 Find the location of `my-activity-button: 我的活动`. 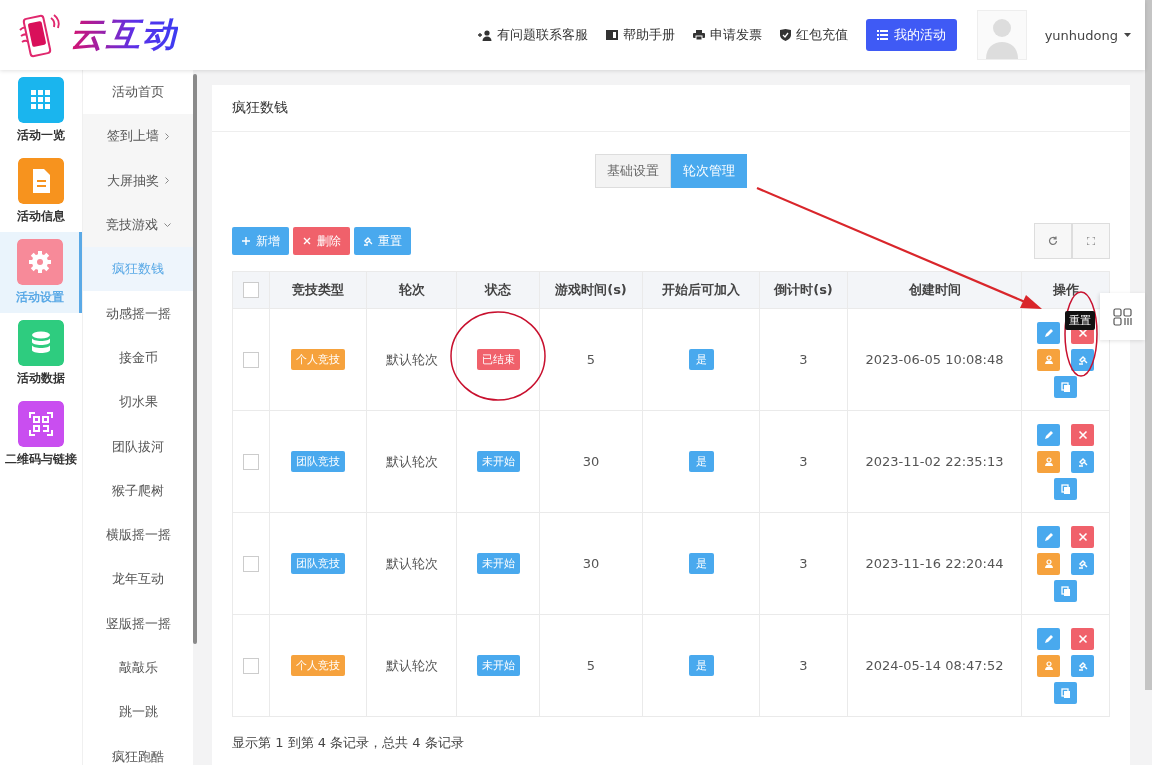

my-activity-button: 我的活动 is located at coordinates (911, 35).